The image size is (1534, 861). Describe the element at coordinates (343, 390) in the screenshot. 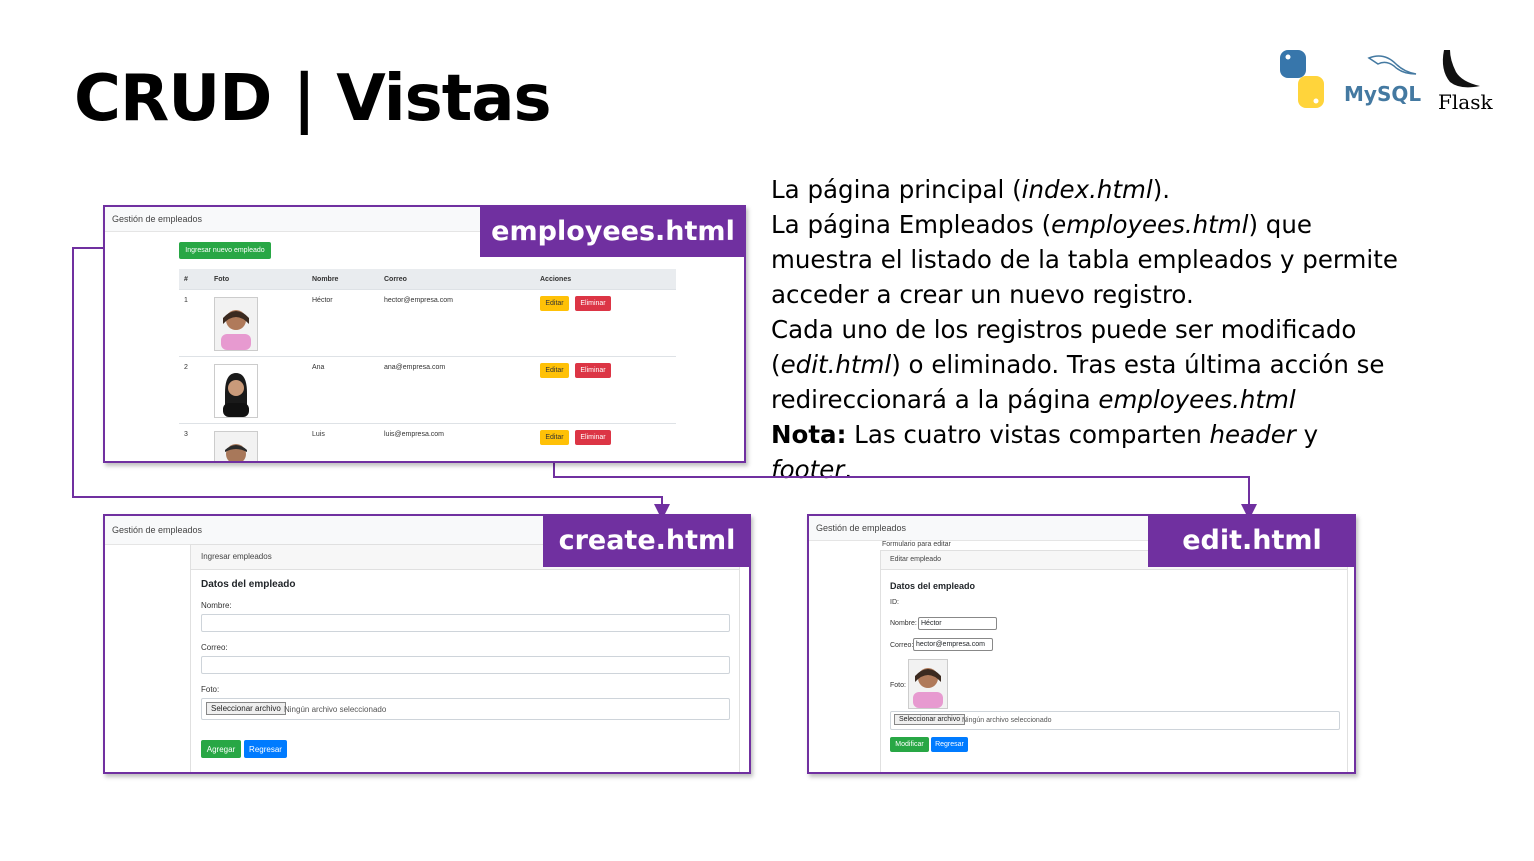

I see `row-name: Ana` at that location.